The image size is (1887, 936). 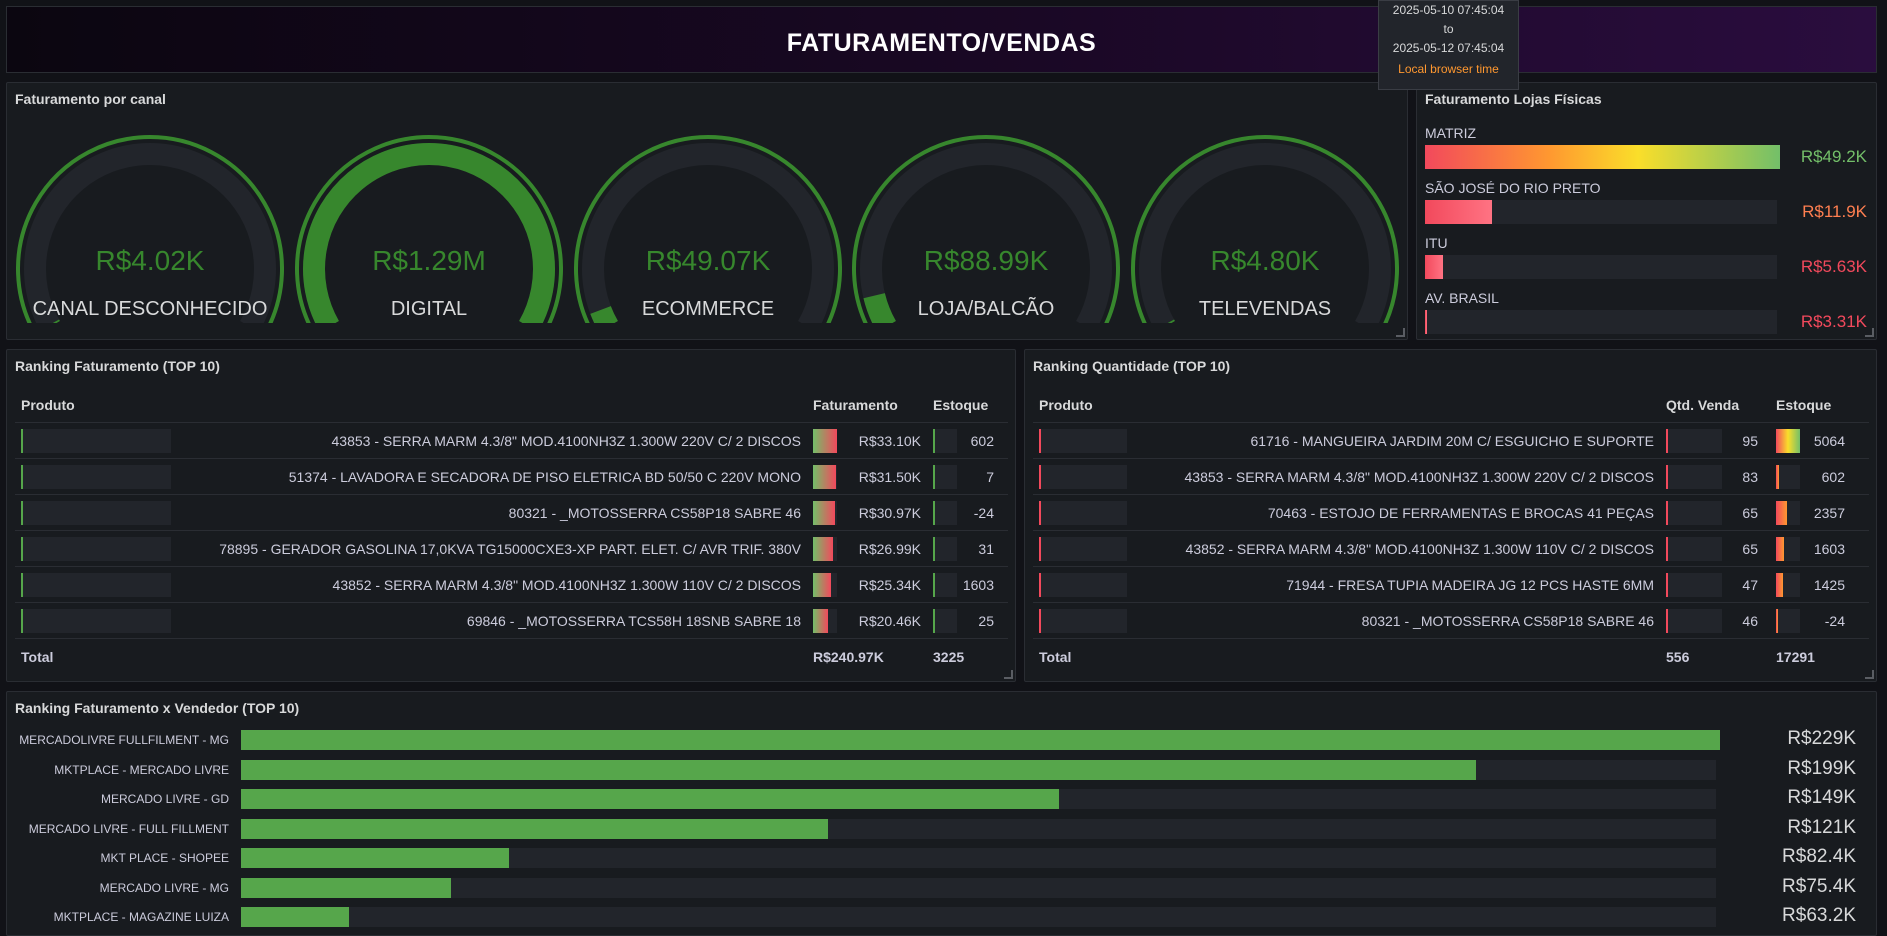 I want to click on total-row: Total R$240.97K 3225, so click(x=511, y=656).